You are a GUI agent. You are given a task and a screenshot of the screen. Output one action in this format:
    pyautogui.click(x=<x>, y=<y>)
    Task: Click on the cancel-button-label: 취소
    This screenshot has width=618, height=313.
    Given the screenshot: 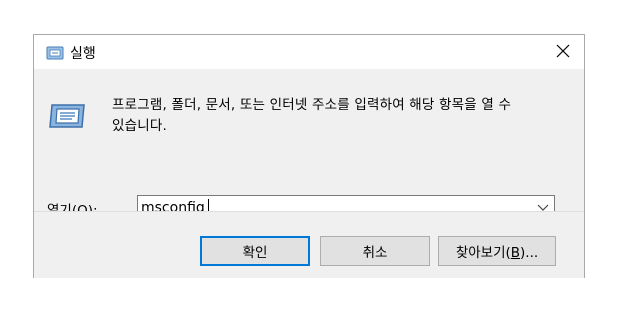 What is the action you would take?
    pyautogui.click(x=375, y=253)
    